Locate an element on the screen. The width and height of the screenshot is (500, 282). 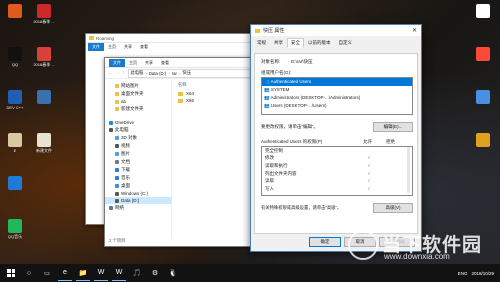
object-name-label: 对象名称: is located at coordinates (271, 61).